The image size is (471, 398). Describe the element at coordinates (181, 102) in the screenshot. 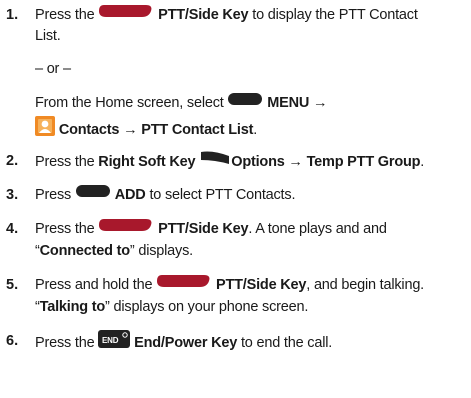

I see `step-1-line-4: From the Home screen, select MENU →` at that location.